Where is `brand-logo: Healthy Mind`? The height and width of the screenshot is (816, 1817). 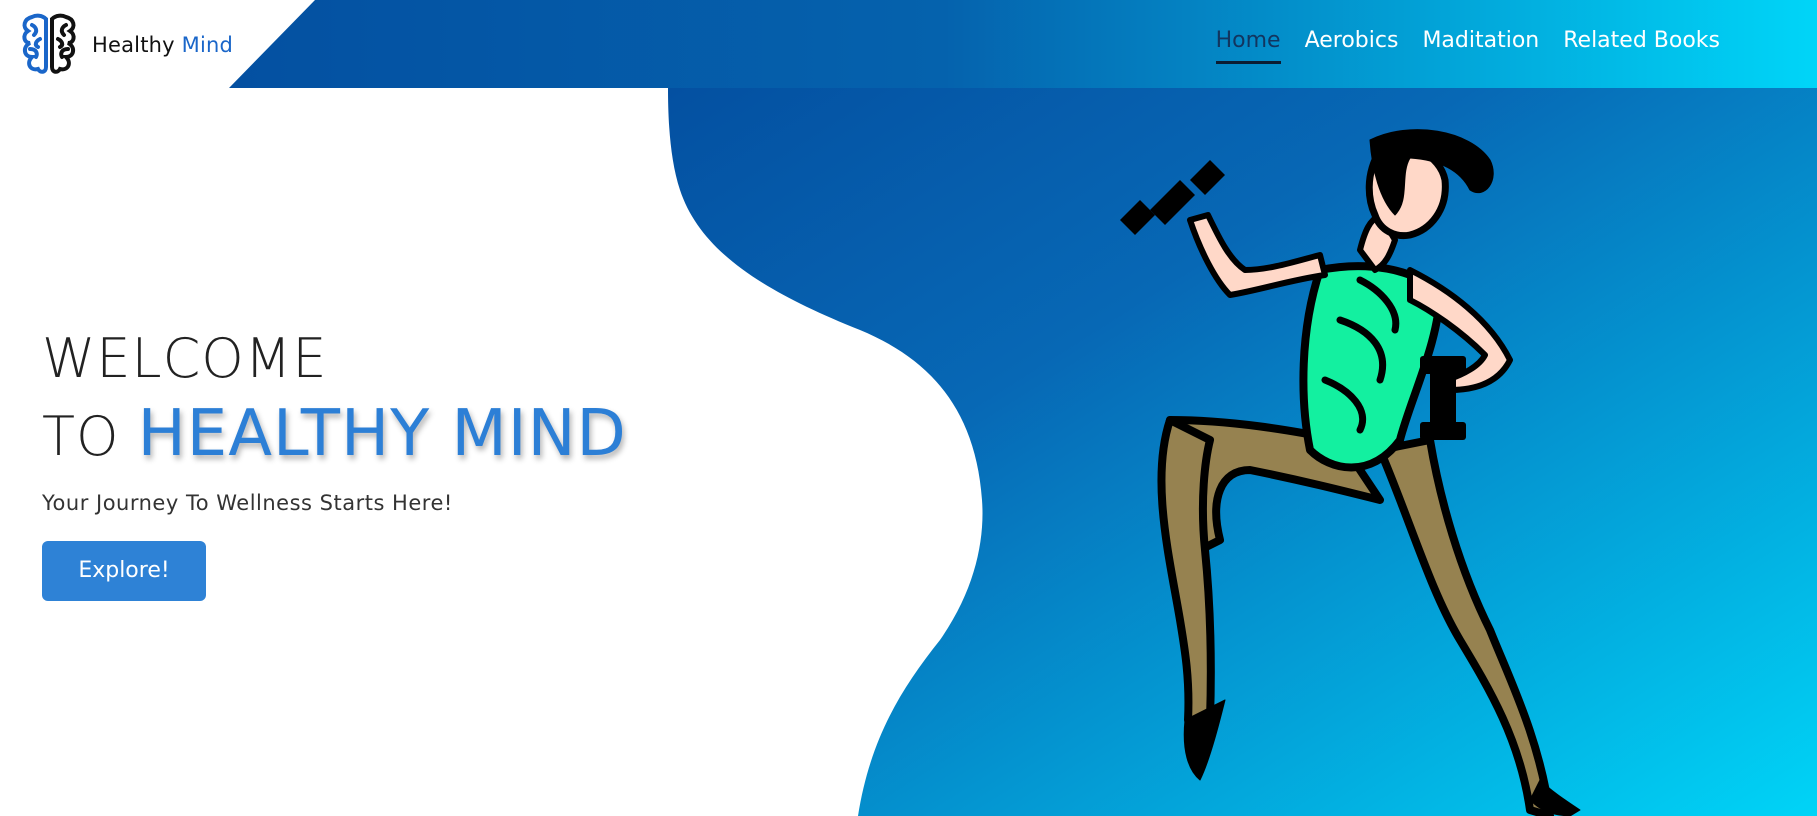 brand-logo: Healthy Mind is located at coordinates (125, 45).